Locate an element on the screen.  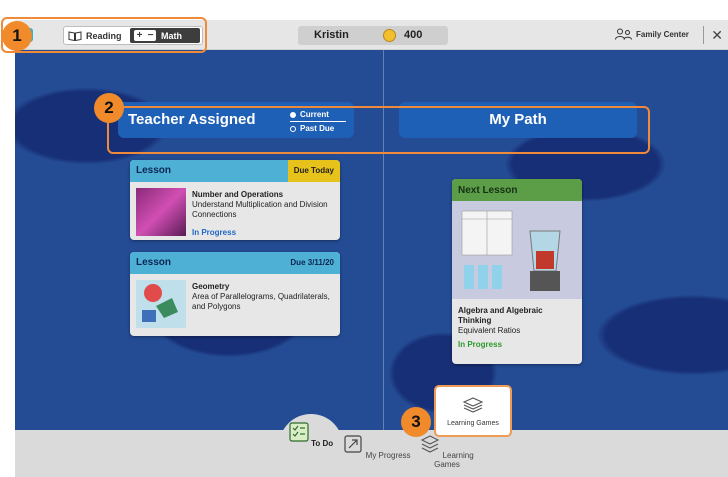
progress-arrow-icon is located at coordinates (353, 444).